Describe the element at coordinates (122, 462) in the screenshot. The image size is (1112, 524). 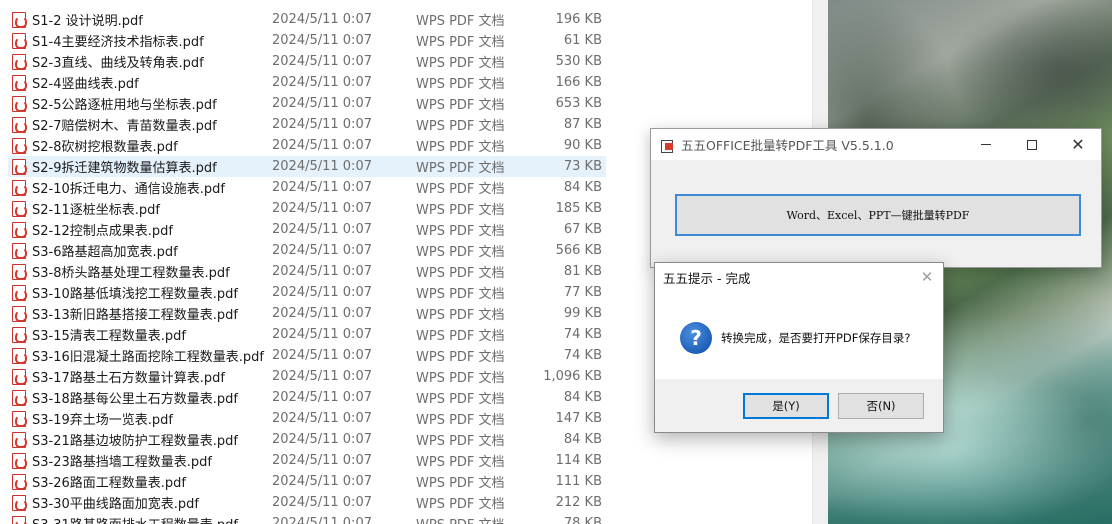
I see `file-name: S3-23路基挡墙工程数量表.pdf` at that location.